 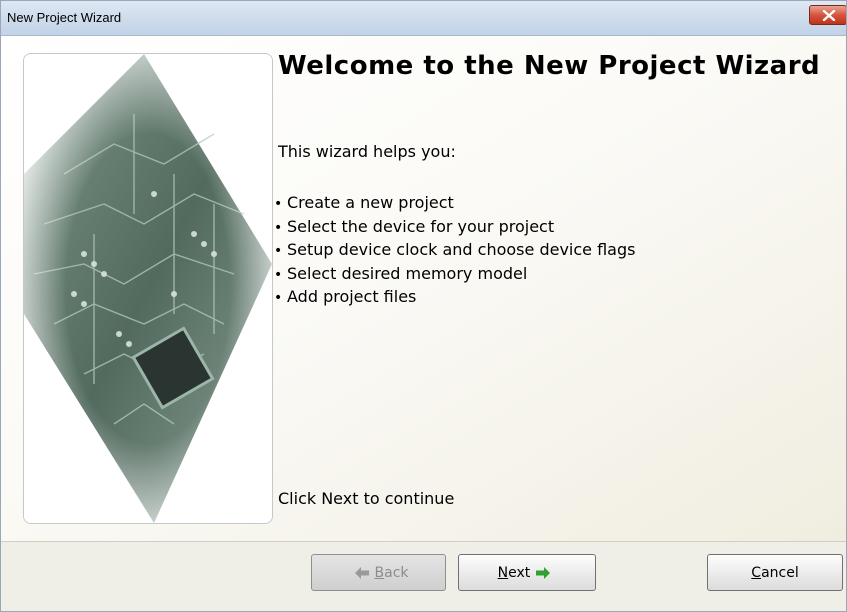 What do you see at coordinates (366, 498) in the screenshot?
I see `continue-hint: Click Next to continue` at bounding box center [366, 498].